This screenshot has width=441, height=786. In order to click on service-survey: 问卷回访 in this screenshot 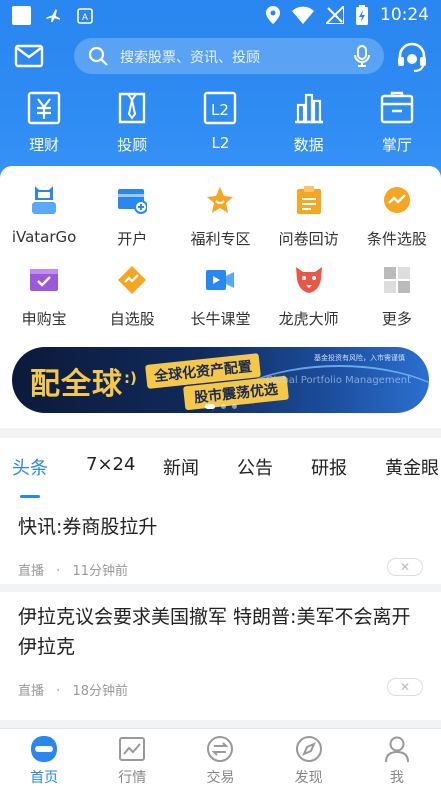, I will do `click(309, 218)`.